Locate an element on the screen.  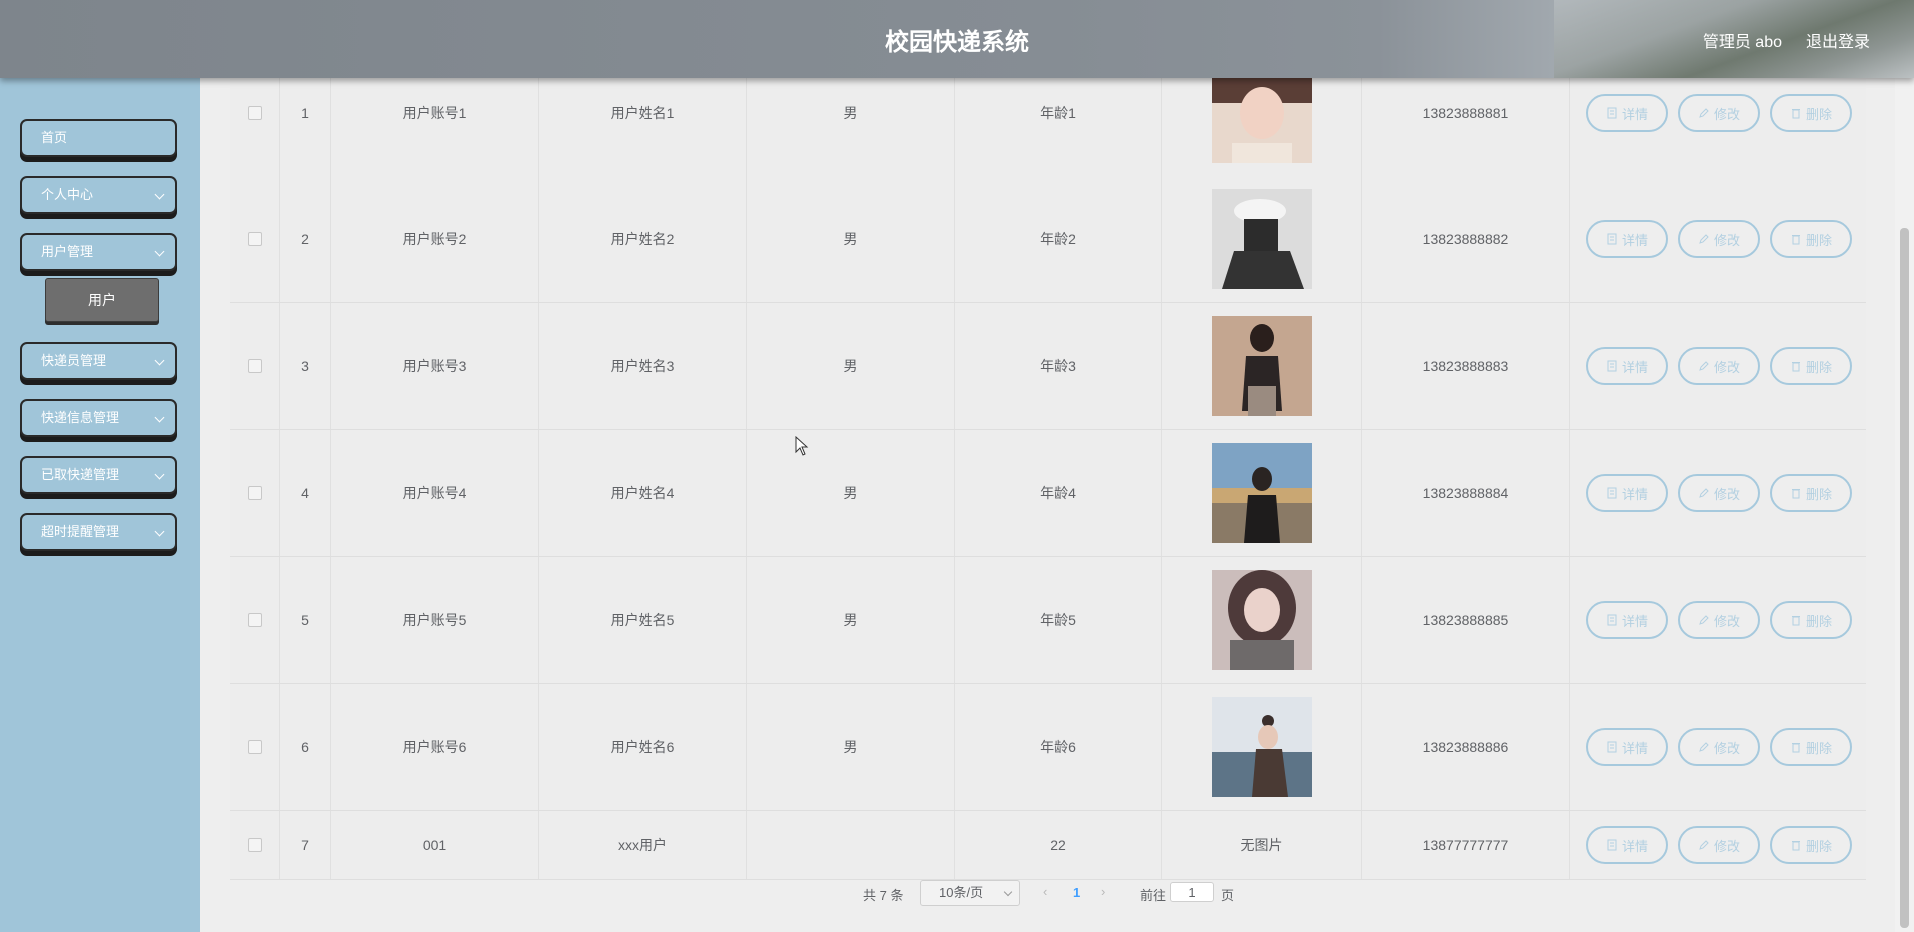
user-phone: 13823888882 is located at coordinates (1466, 239).